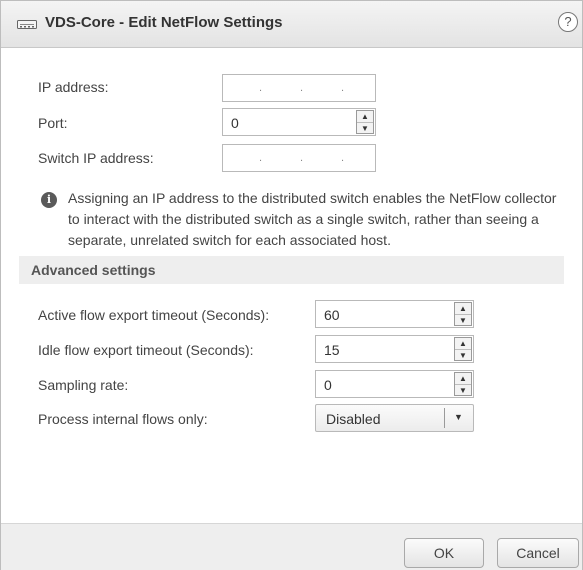 The image size is (583, 570). Describe the element at coordinates (299, 158) in the screenshot. I see `switch-ip-input: . . .` at that location.